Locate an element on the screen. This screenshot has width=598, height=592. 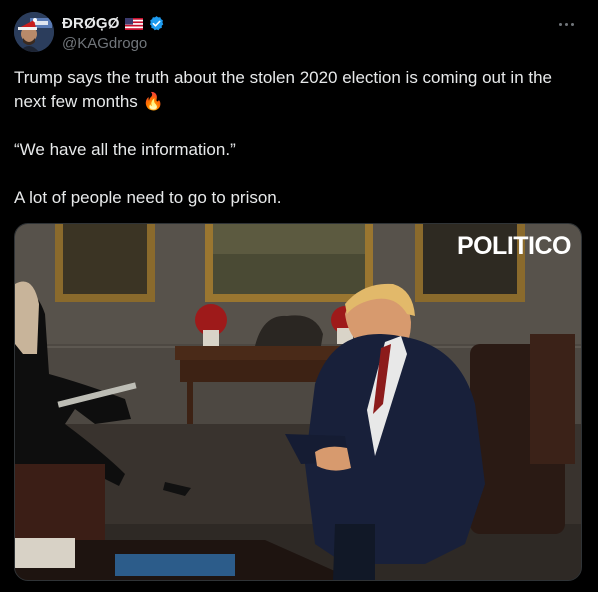
name-line: ÐRØĢØ is located at coordinates (113, 23).